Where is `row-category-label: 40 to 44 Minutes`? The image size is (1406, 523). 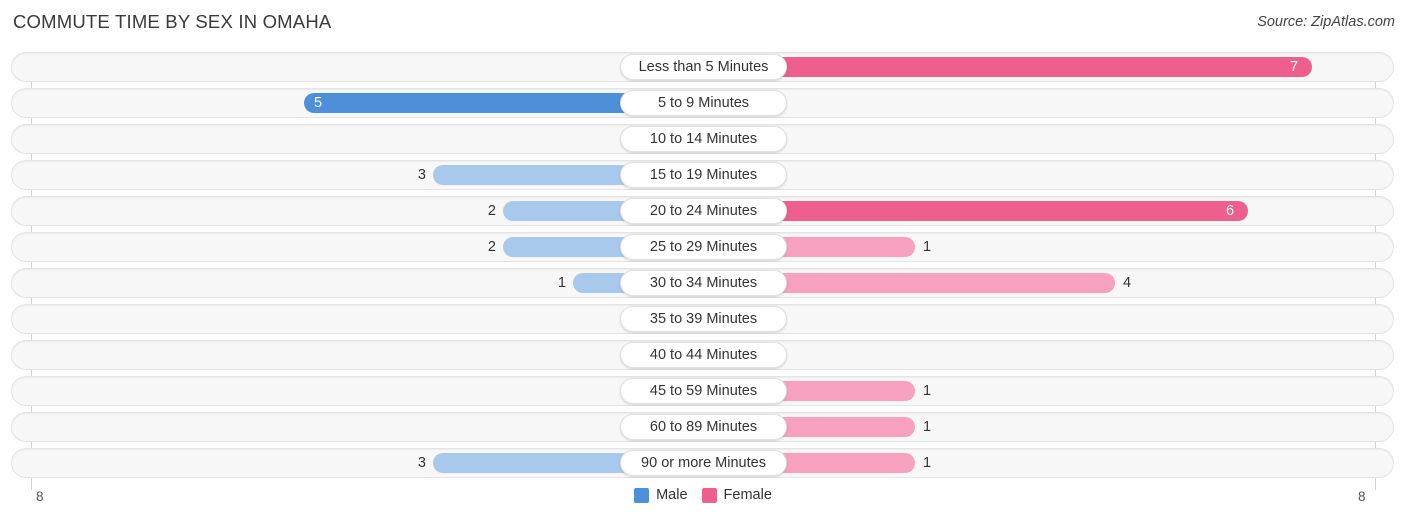
row-category-label: 40 to 44 Minutes is located at coordinates (703, 355).